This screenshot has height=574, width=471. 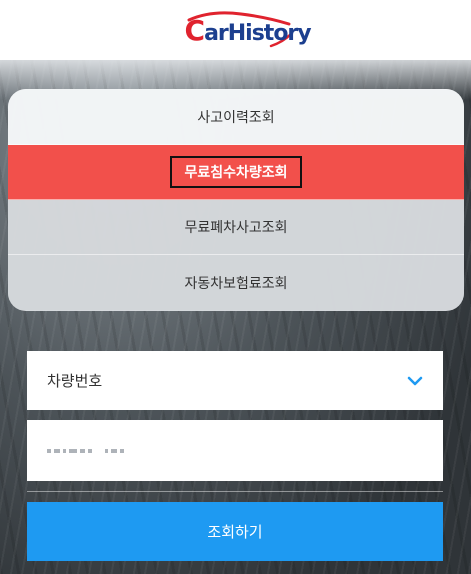 What do you see at coordinates (258, 33) in the screenshot?
I see `logo-letters-rest: arHistory` at bounding box center [258, 33].